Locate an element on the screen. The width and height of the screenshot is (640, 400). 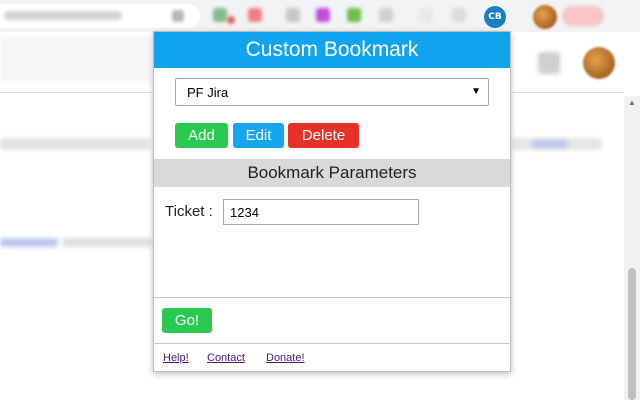
ticket-label: Ticket : is located at coordinates (189, 211).